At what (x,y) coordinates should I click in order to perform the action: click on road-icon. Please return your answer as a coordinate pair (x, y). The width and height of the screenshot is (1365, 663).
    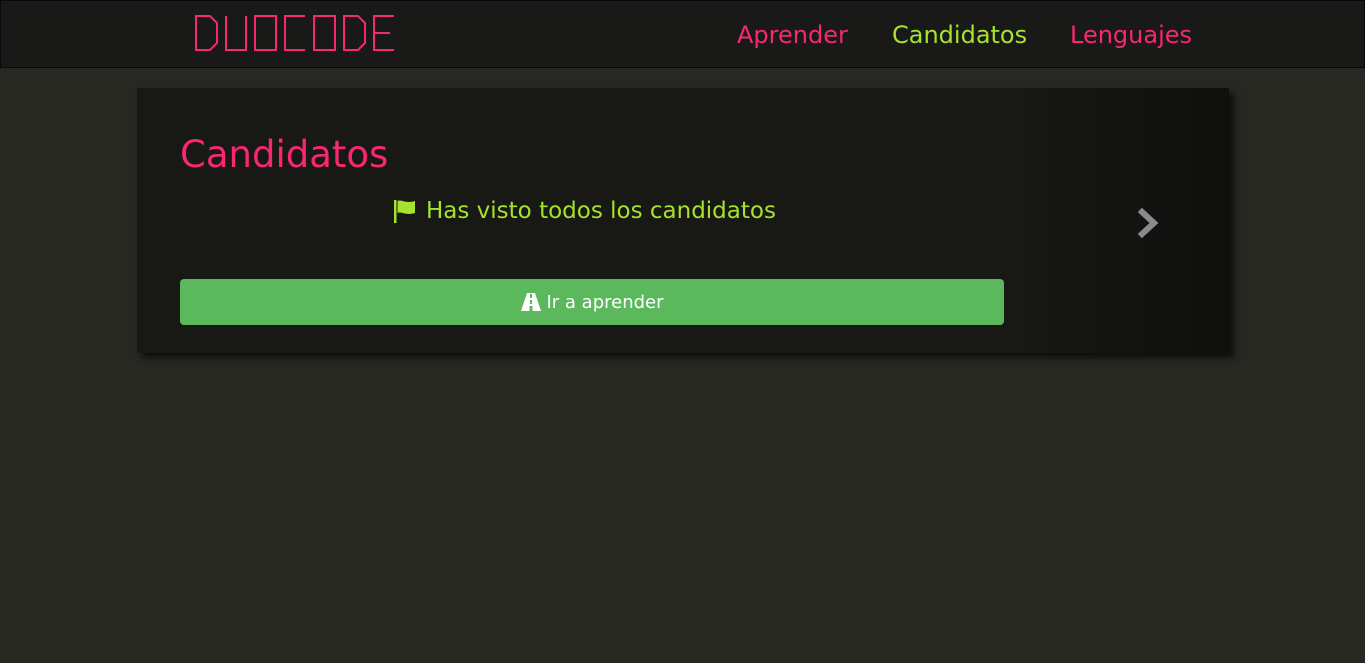
    Looking at the image, I should click on (531, 302).